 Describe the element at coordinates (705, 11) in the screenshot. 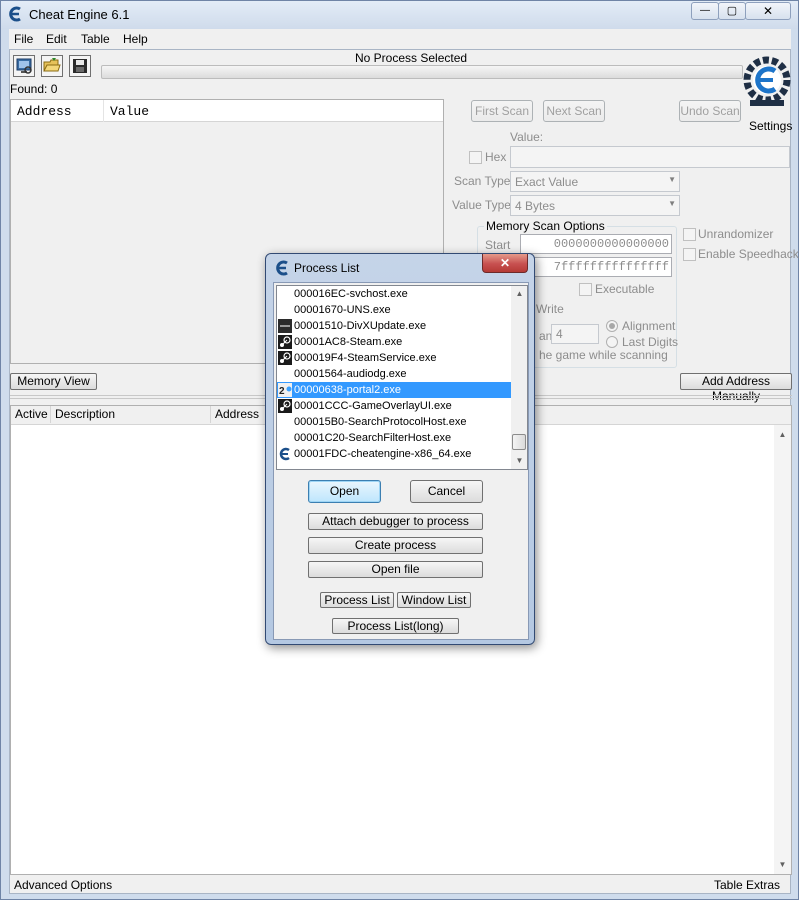

I see `minimize-button: —` at that location.